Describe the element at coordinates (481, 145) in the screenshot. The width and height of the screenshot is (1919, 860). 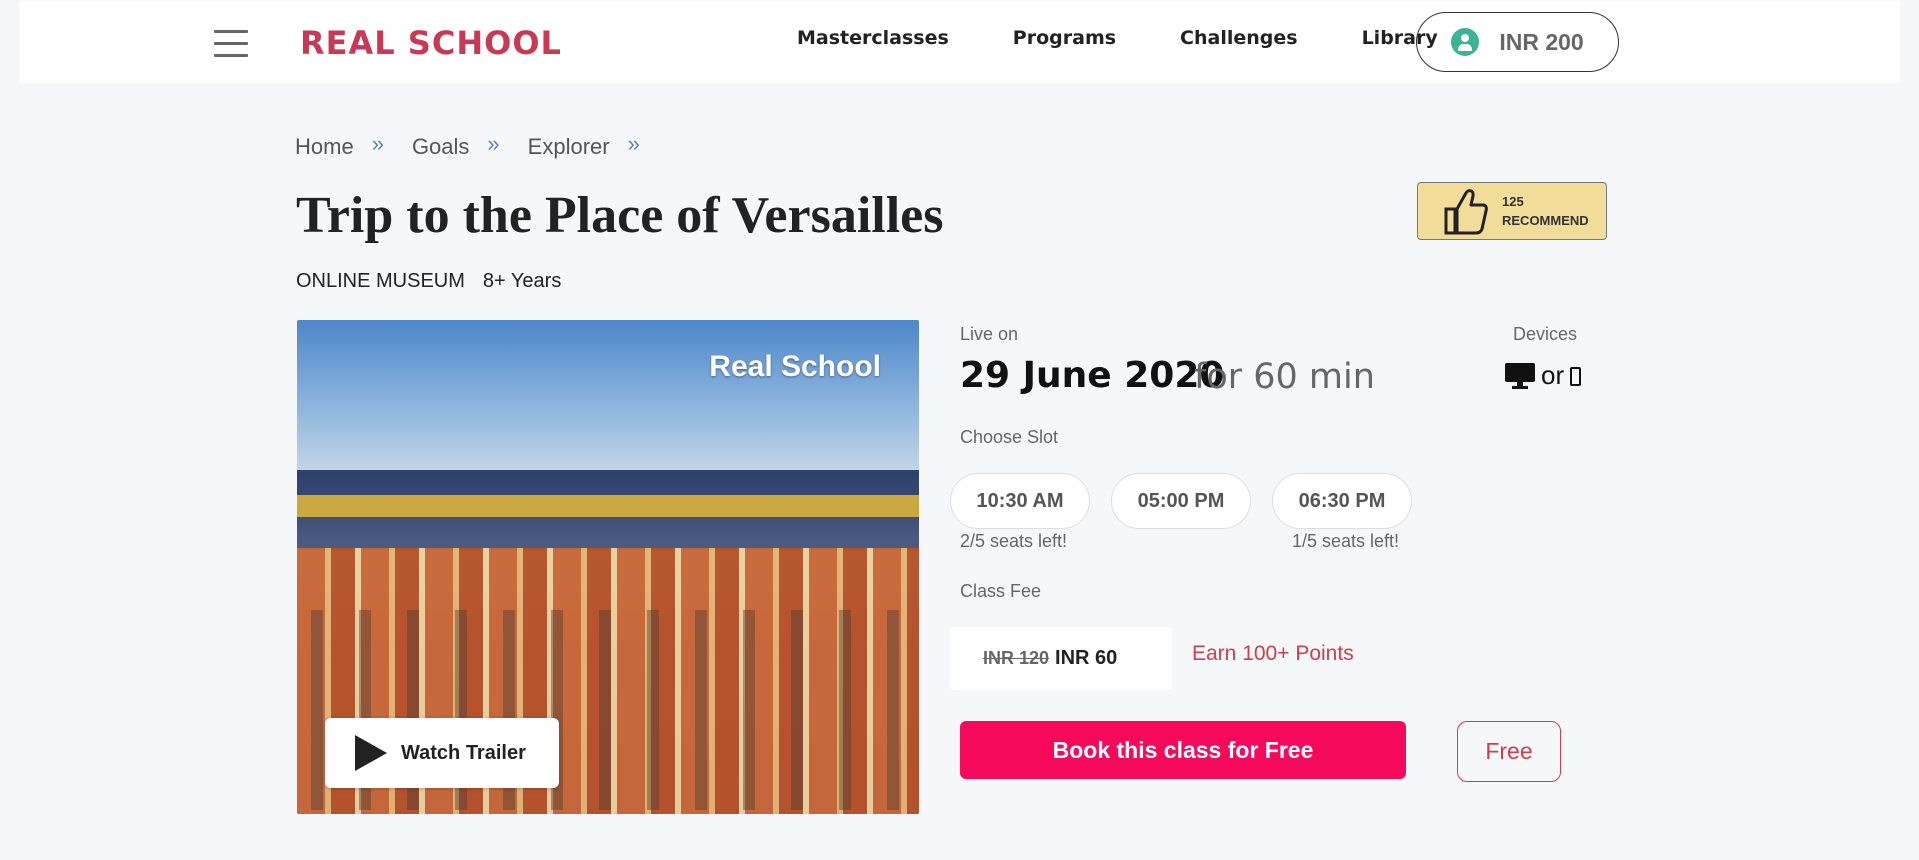
I see `breadcrumb: Home » Goals » Explorer »` at that location.